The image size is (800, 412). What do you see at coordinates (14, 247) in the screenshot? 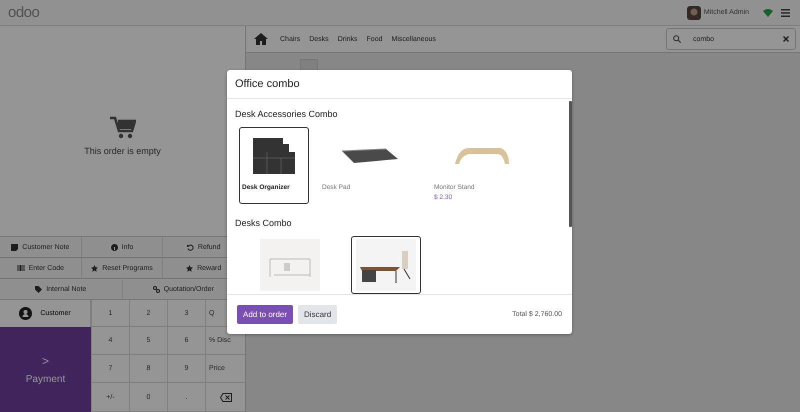
I see `note-icon` at bounding box center [14, 247].